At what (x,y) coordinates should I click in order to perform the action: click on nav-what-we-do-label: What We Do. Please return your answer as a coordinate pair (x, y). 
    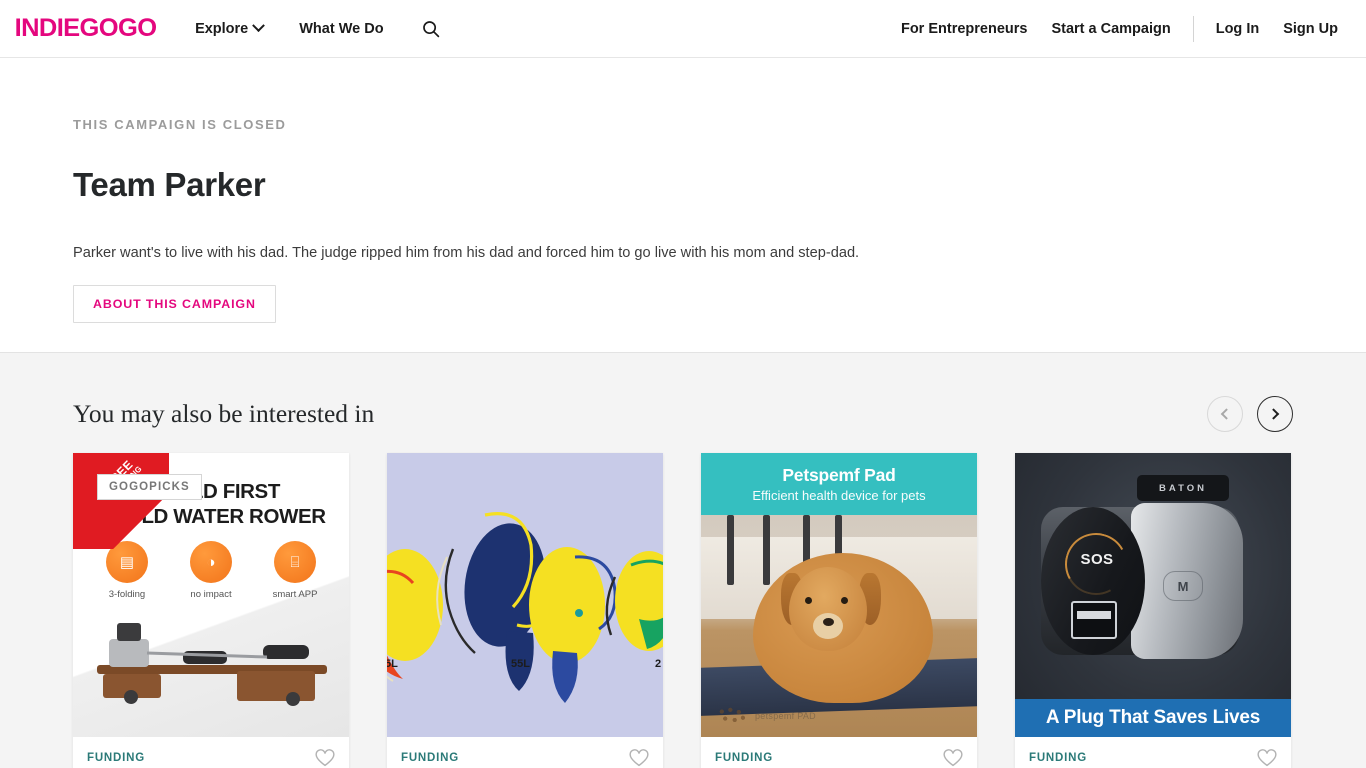
    Looking at the image, I should click on (341, 29).